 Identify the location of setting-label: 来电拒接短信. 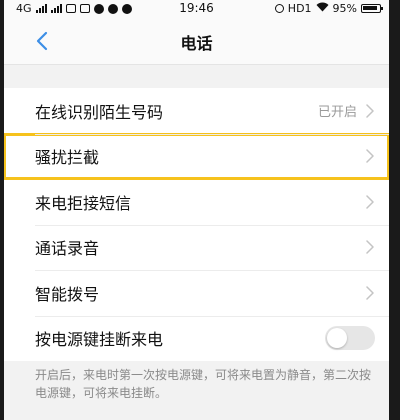
(83, 203).